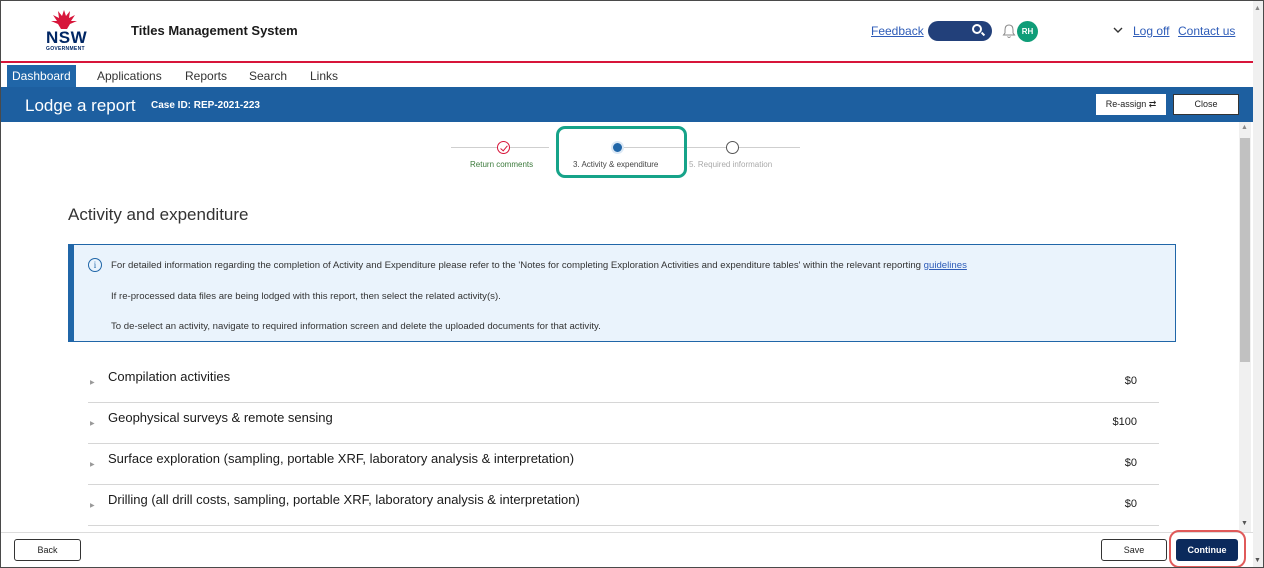 This screenshot has width=1264, height=568. I want to click on footer-bar, so click(627, 549).